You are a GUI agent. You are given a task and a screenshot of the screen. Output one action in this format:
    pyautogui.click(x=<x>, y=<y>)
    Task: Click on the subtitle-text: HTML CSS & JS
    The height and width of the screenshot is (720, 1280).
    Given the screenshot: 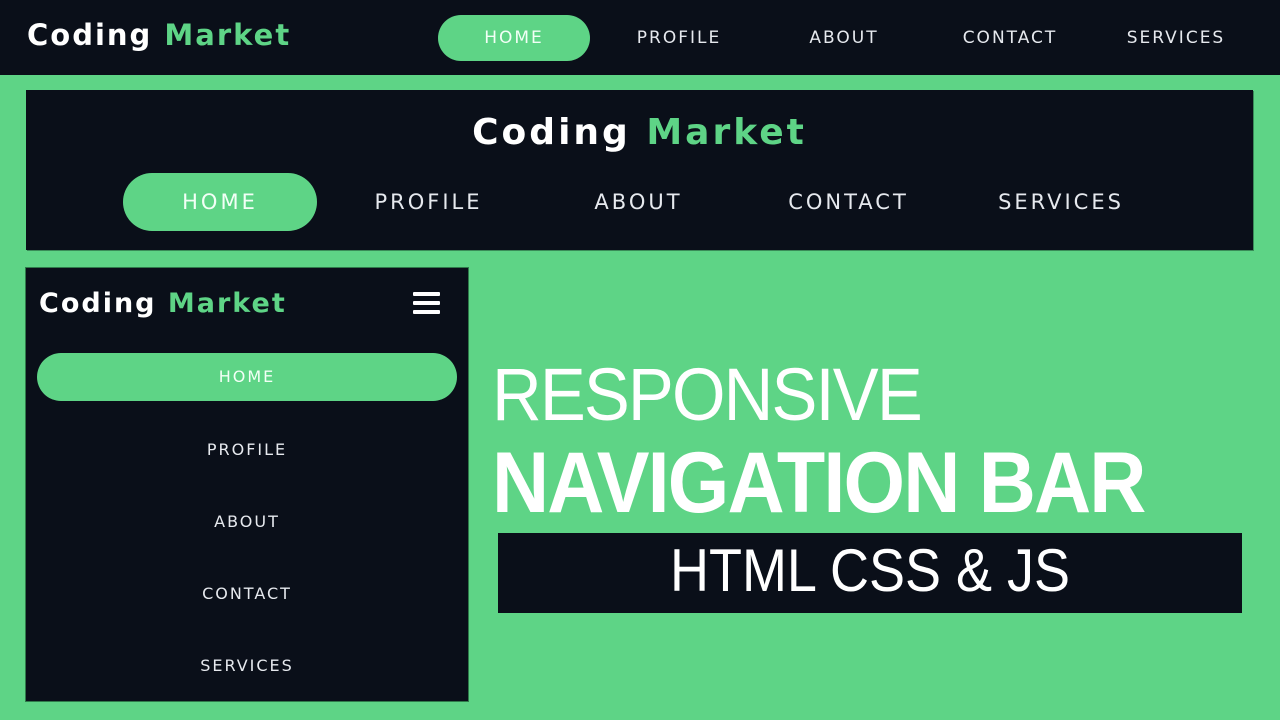 What is the action you would take?
    pyautogui.click(x=870, y=570)
    